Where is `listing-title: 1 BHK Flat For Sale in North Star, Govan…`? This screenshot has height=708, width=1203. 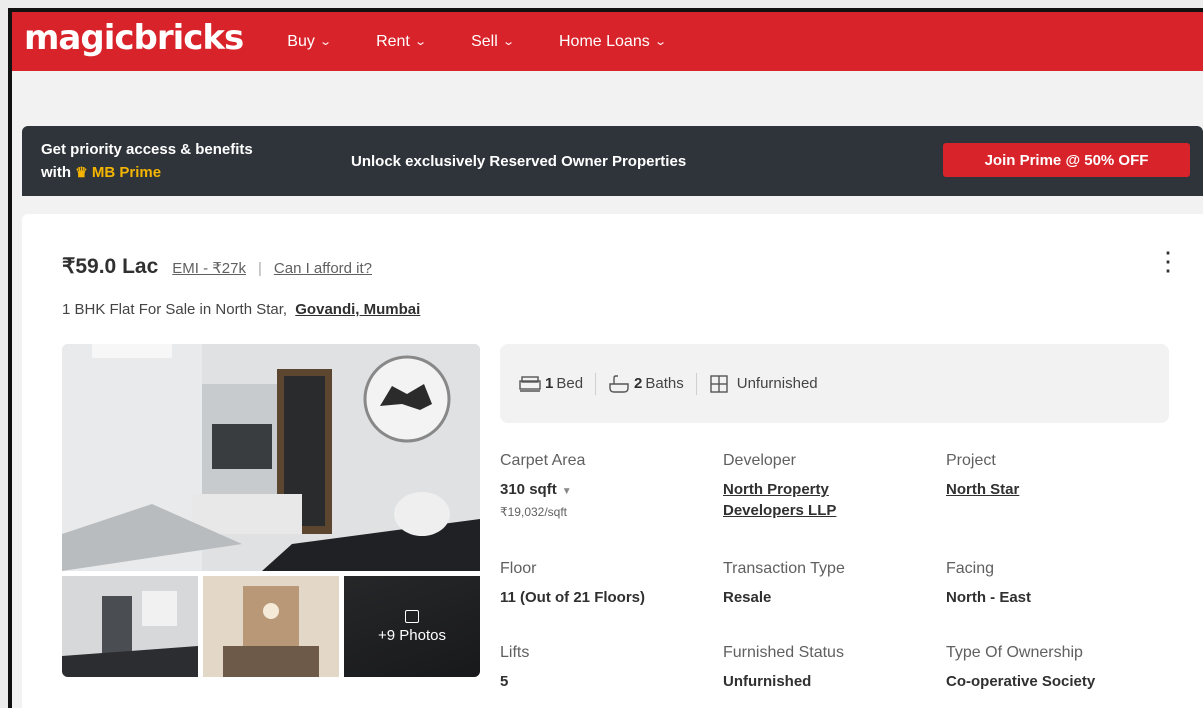 listing-title: 1 BHK Flat For Sale in North Star, Govan… is located at coordinates (241, 309).